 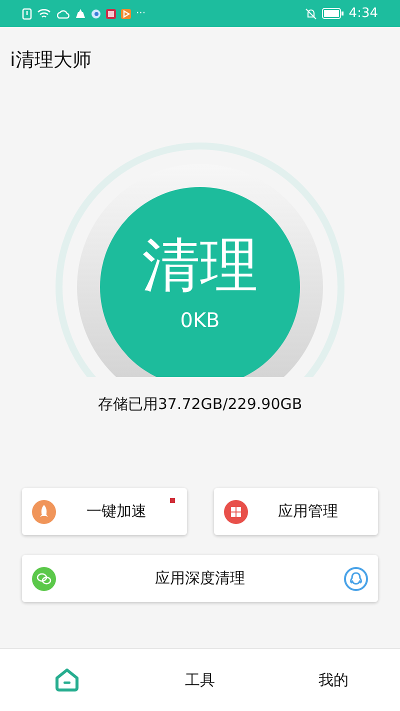 What do you see at coordinates (51, 60) in the screenshot?
I see `app-title: i清理大师` at bounding box center [51, 60].